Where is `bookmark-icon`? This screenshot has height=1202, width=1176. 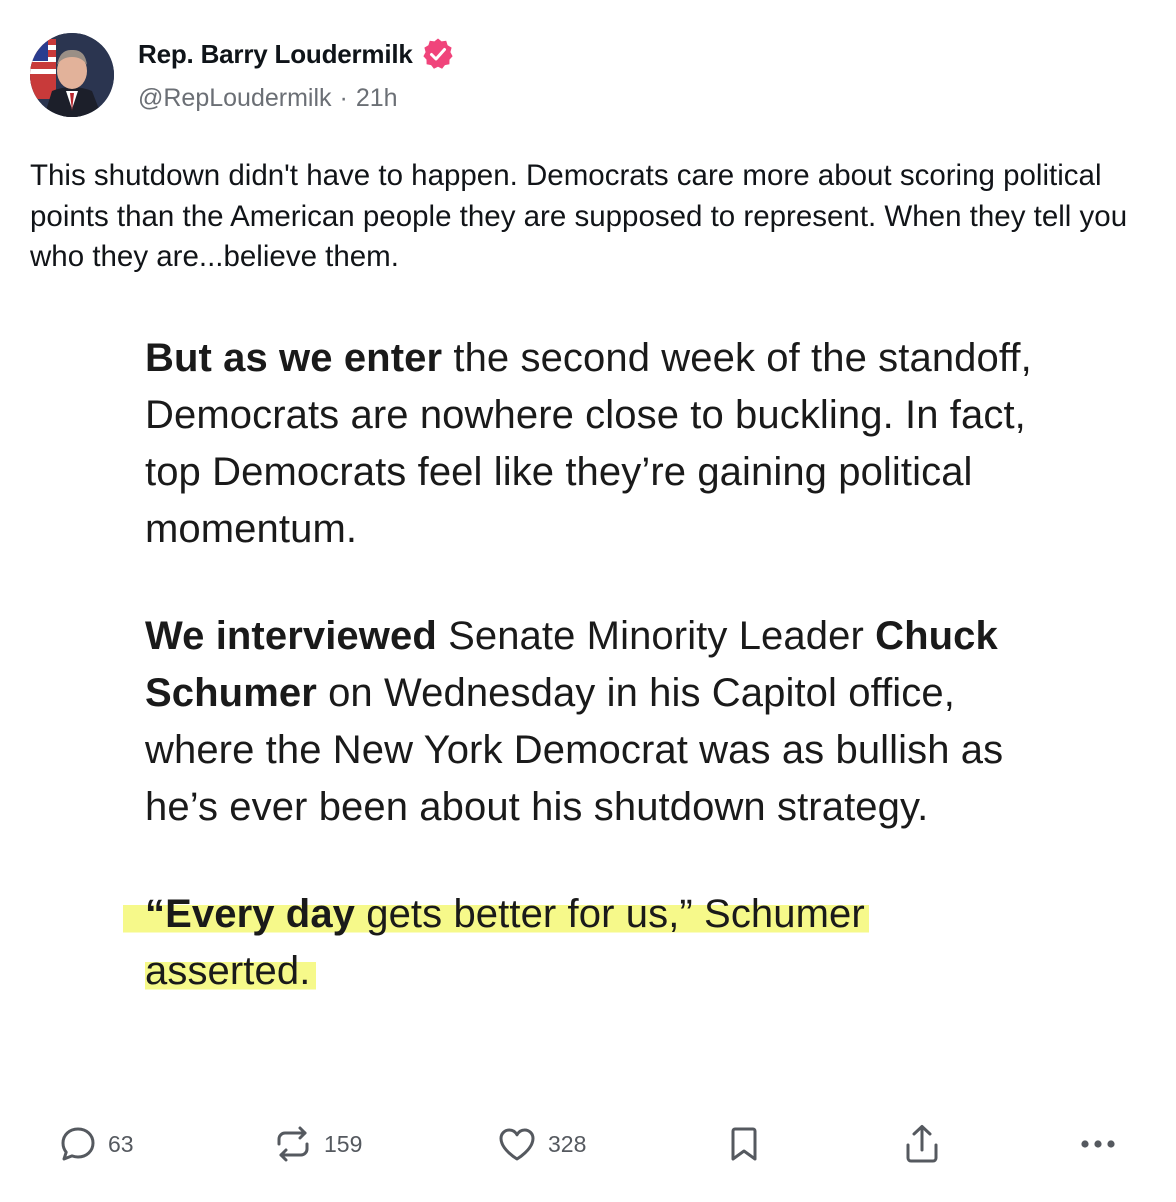 bookmark-icon is located at coordinates (744, 1144).